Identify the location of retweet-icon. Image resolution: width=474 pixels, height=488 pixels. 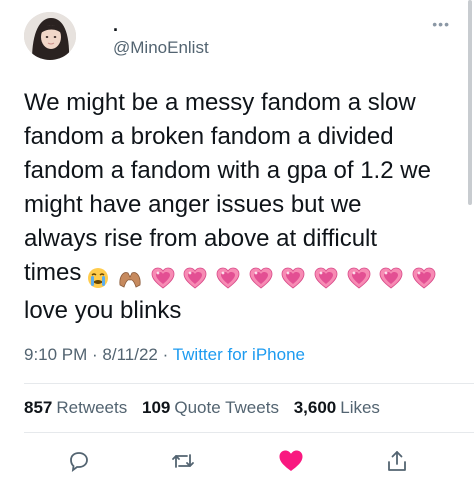
(183, 461).